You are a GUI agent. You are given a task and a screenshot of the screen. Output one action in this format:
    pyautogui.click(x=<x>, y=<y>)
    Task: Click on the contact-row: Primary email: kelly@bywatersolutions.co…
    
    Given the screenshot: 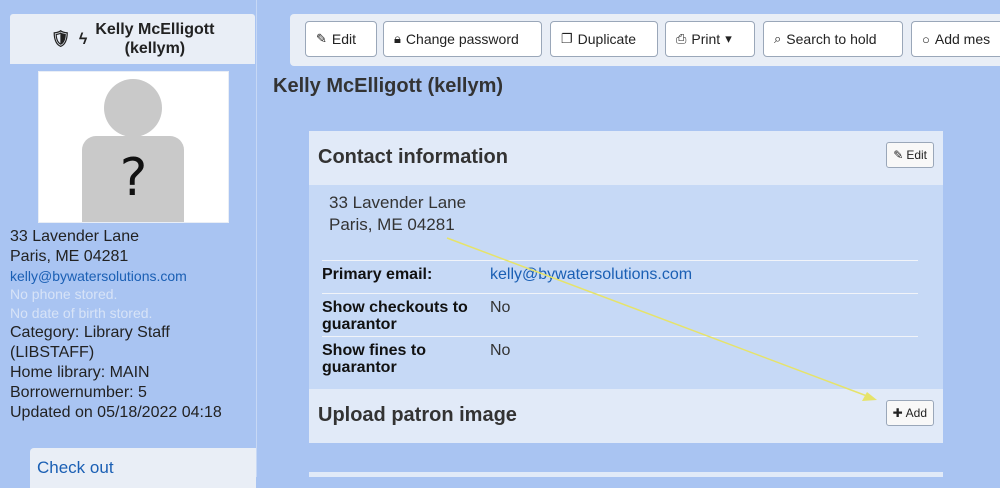 What is the action you would take?
    pyautogui.click(x=620, y=276)
    